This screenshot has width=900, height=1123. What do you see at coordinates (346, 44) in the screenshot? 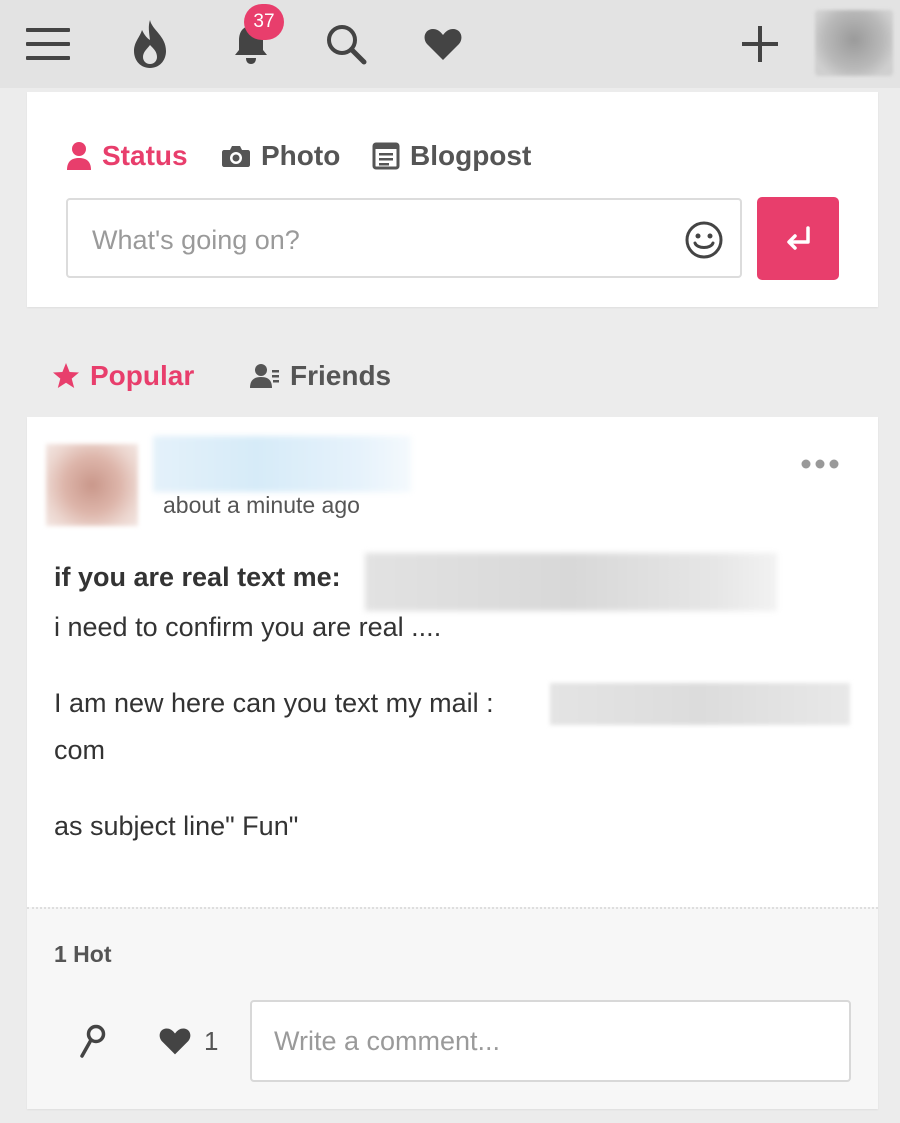
I see `search-icon` at bounding box center [346, 44].